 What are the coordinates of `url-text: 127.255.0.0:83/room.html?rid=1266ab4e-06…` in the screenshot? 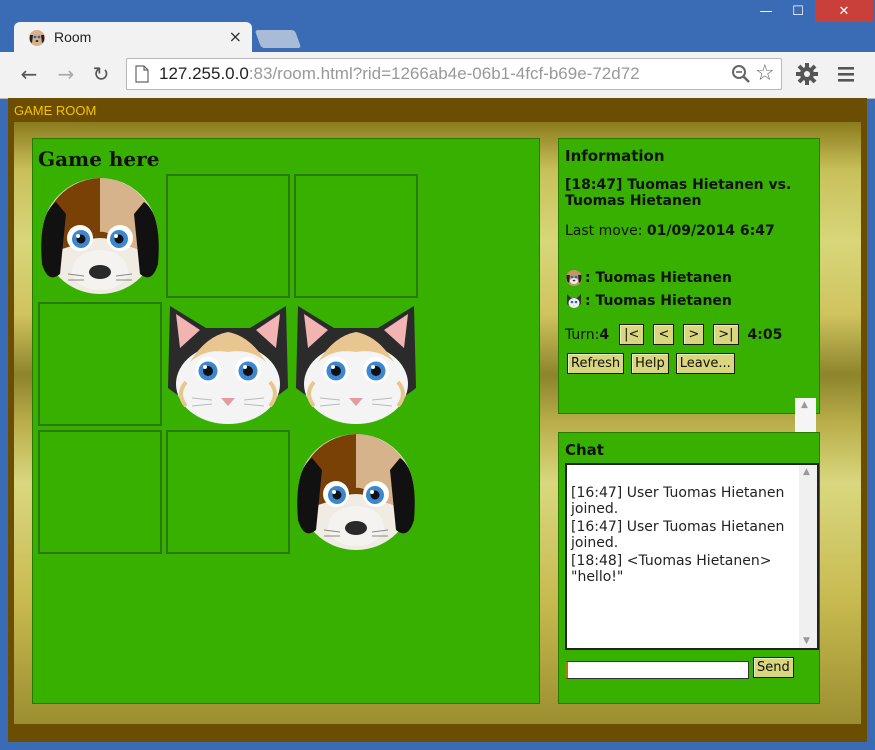 It's located at (399, 74).